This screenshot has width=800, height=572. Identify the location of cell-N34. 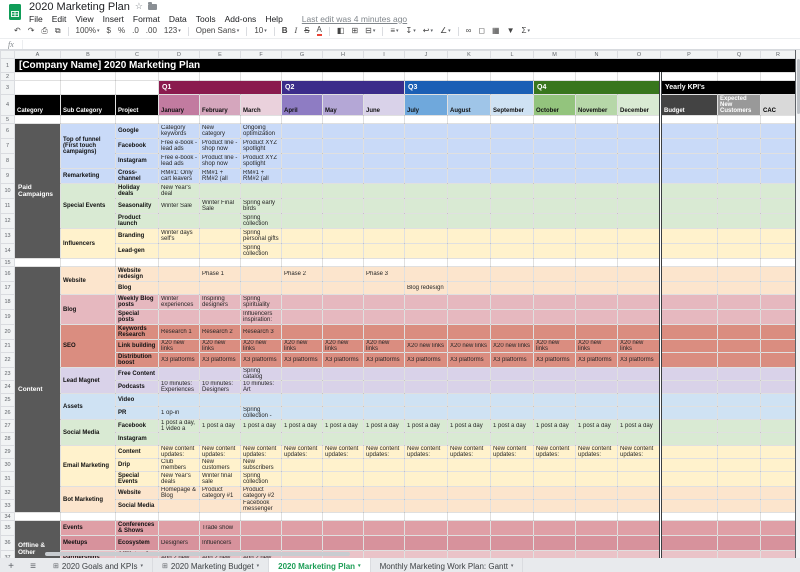
(596, 516).